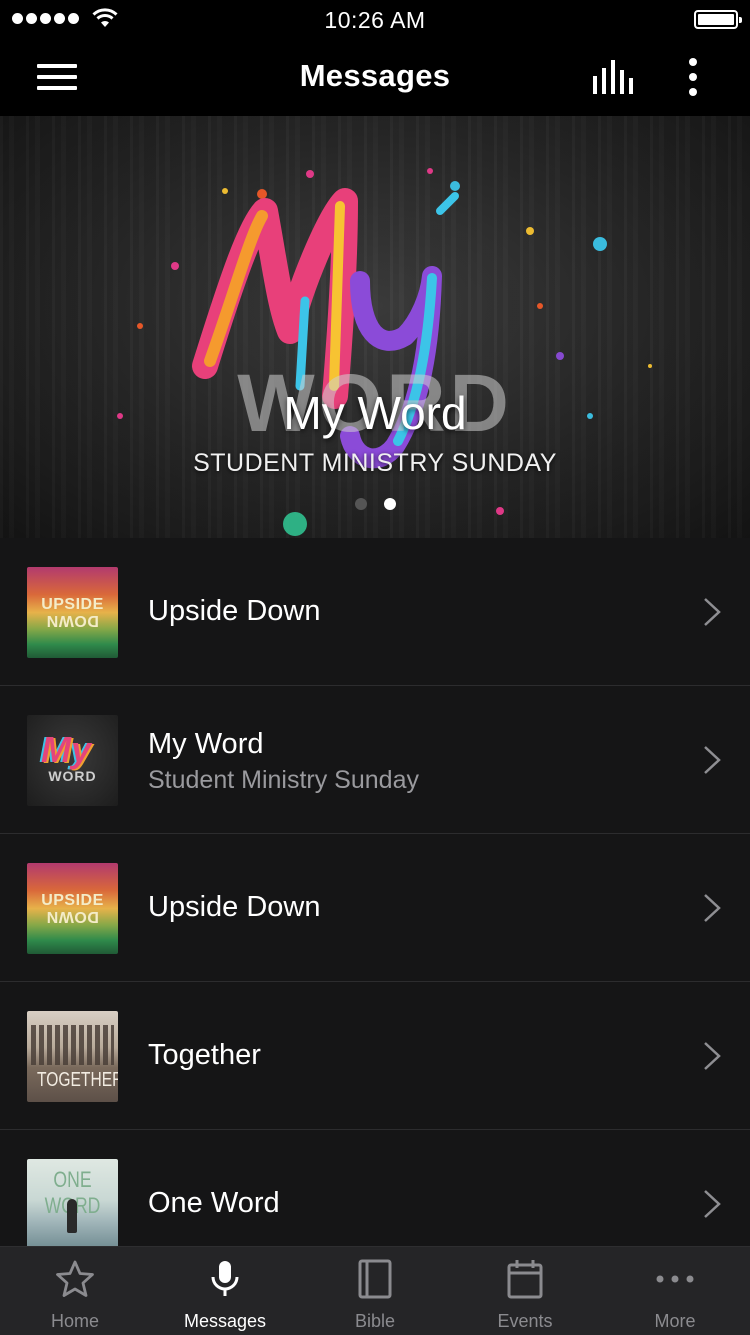 The image size is (750, 1335). Describe the element at coordinates (74, 1321) in the screenshot. I see `tab-label: Home` at that location.